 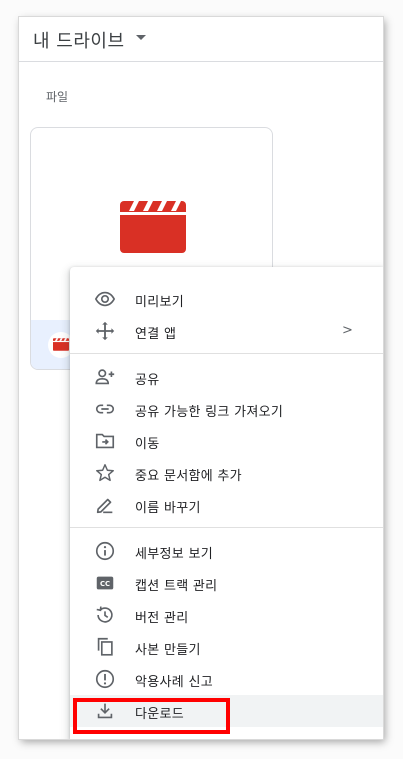 What do you see at coordinates (153, 227) in the screenshot?
I see `video-thumbnail-icon` at bounding box center [153, 227].